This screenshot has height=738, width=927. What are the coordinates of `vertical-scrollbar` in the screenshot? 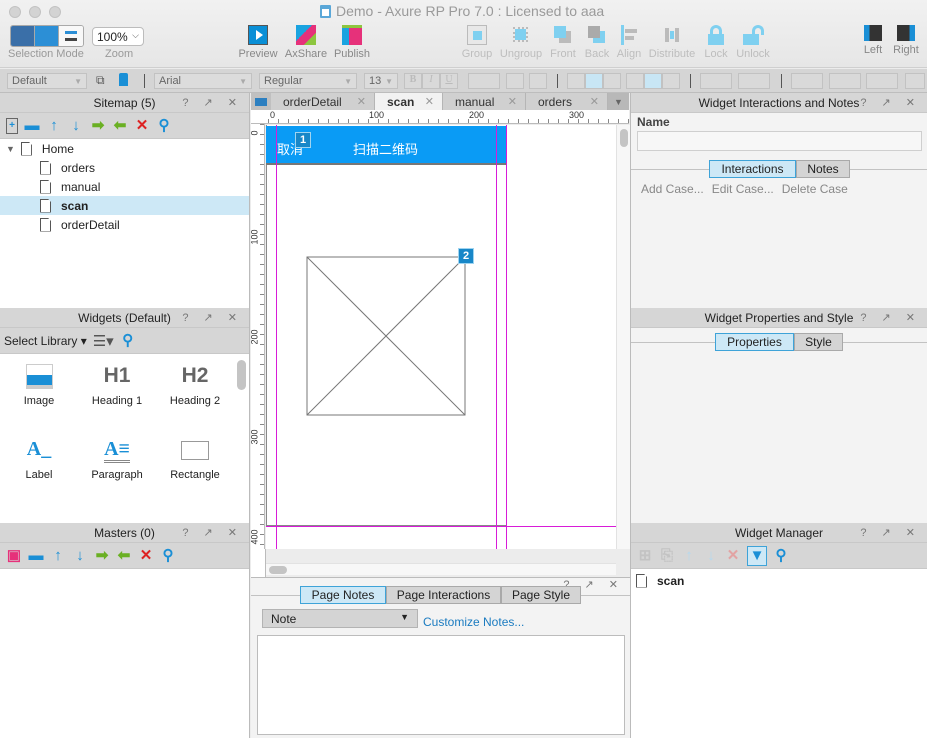 It's located at (623, 337).